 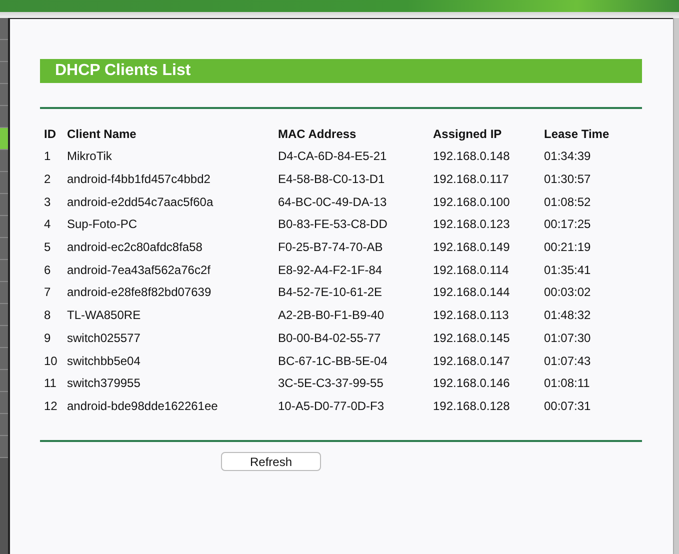 I want to click on table-cell-text: android-f4bb1fd457c4bbd2, so click(x=139, y=179).